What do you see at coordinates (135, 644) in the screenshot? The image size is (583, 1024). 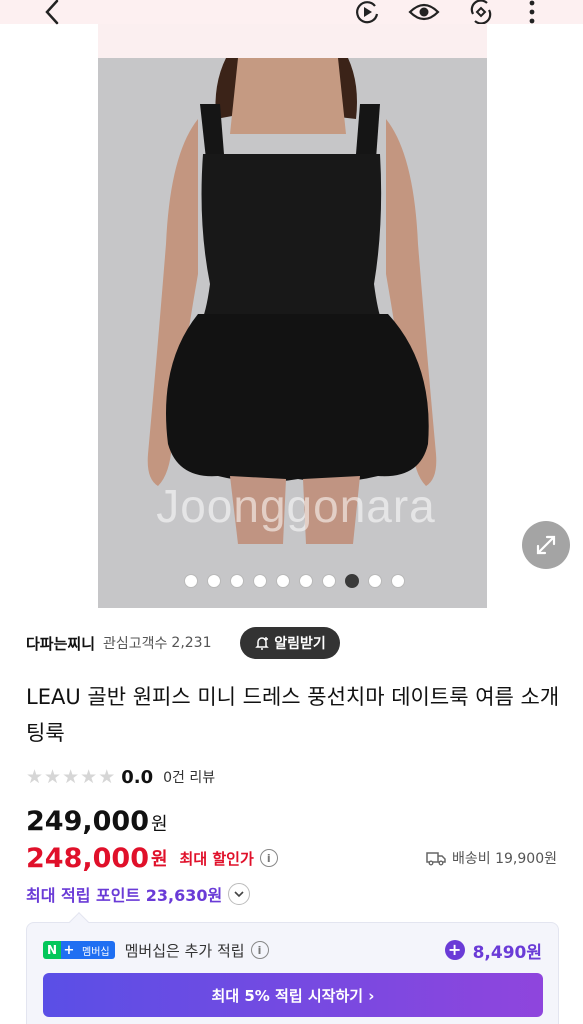 I see `follow-label: 관심고객수` at bounding box center [135, 644].